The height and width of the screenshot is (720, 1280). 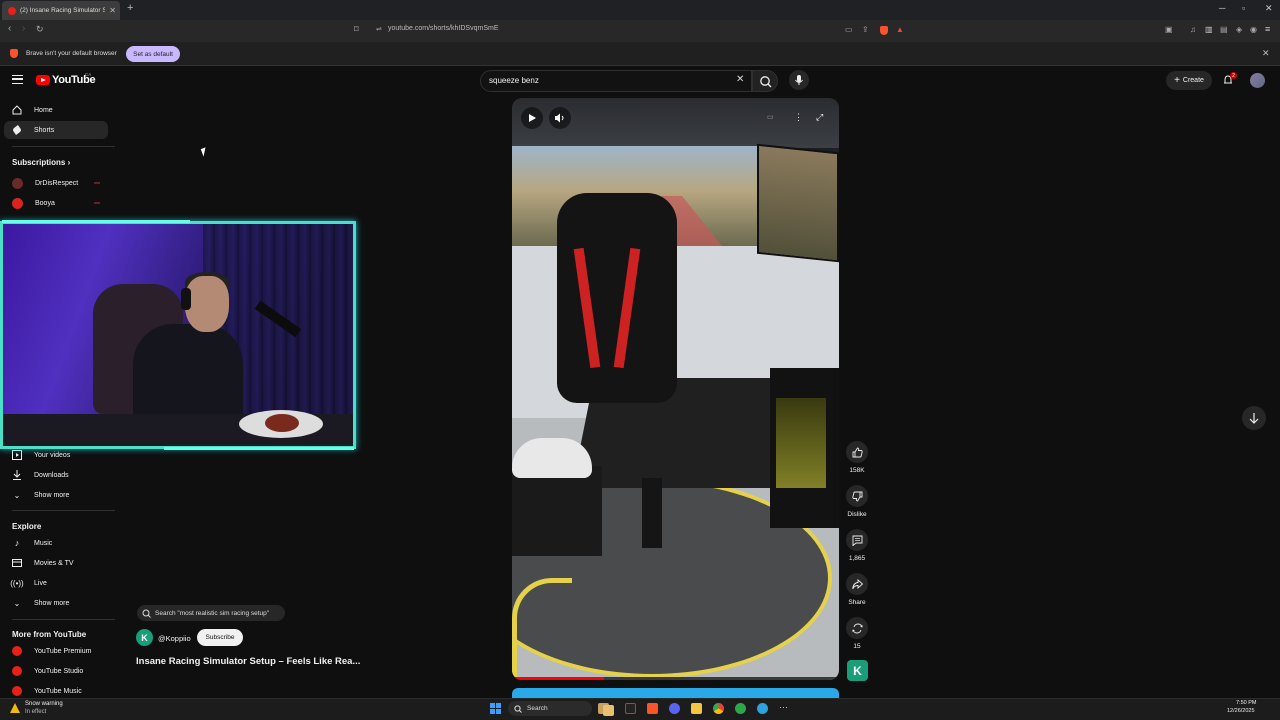 What do you see at coordinates (58, 691) in the screenshot?
I see `sidebar-item-label: YouTube Music` at bounding box center [58, 691].